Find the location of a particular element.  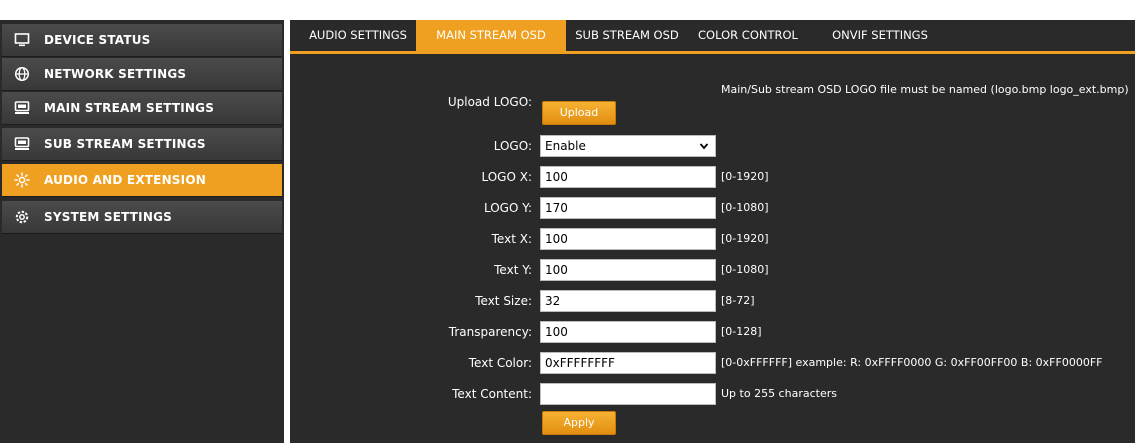

logo-x-label: LOGO X: is located at coordinates (506, 177).